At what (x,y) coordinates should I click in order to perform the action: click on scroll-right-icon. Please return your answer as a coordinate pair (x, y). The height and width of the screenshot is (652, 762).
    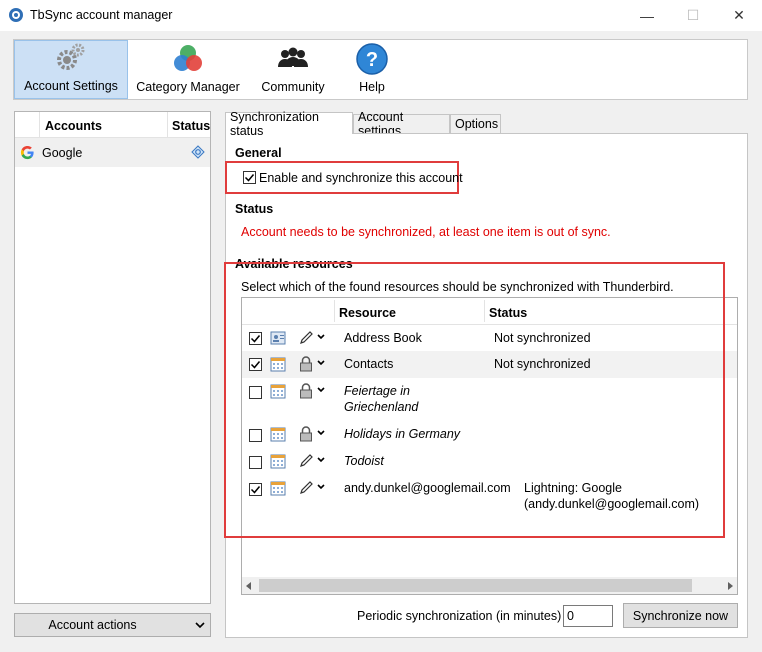
    Looking at the image, I should click on (730, 586).